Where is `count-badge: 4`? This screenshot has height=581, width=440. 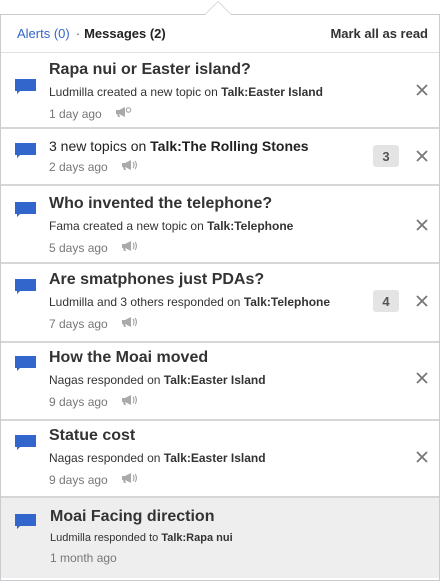 count-badge: 4 is located at coordinates (386, 301).